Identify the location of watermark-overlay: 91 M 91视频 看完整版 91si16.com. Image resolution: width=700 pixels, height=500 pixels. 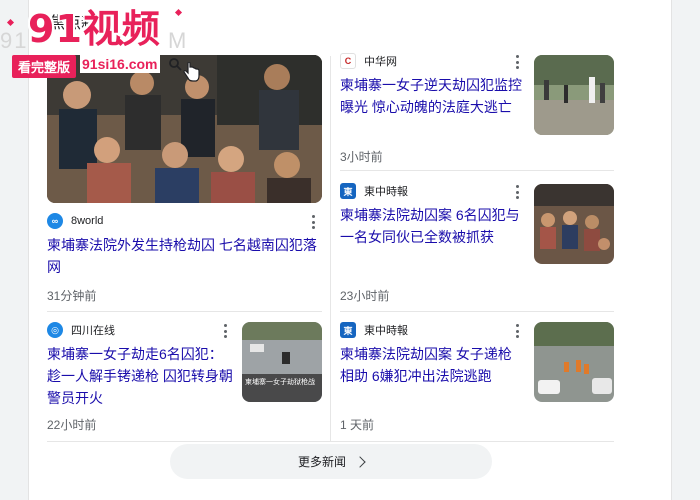
(120, 41).